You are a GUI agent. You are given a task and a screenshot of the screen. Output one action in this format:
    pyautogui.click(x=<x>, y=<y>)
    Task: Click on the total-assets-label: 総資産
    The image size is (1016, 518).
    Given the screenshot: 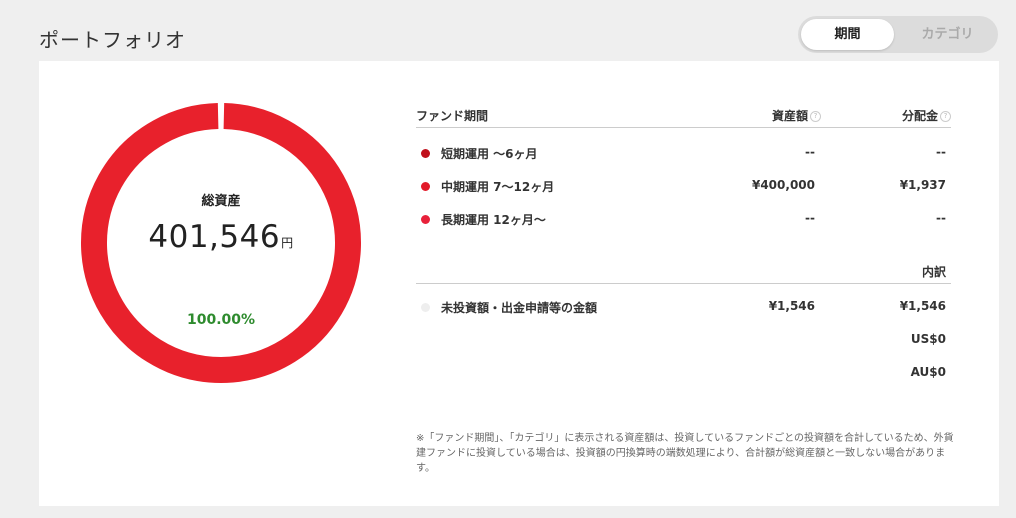 What is the action you would take?
    pyautogui.click(x=221, y=201)
    